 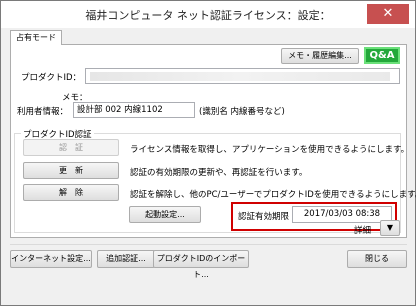 What do you see at coordinates (363, 231) in the screenshot?
I see `detail-label: 詳細` at bounding box center [363, 231].